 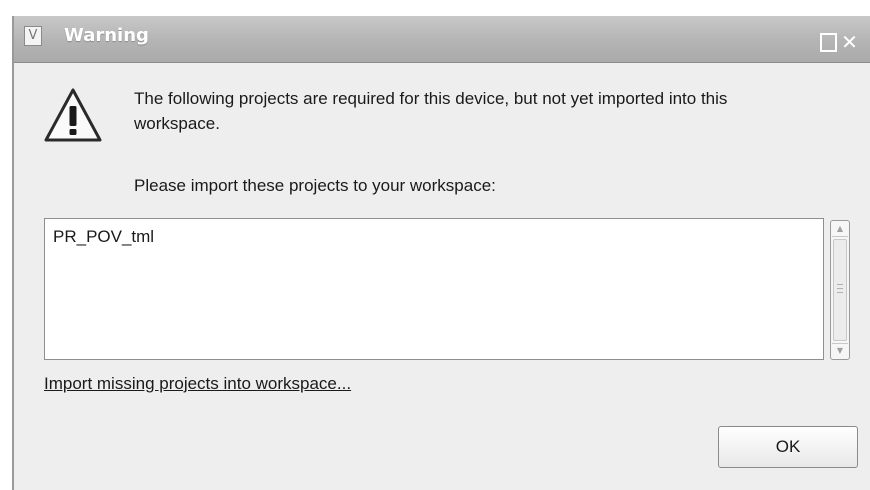 What do you see at coordinates (106, 35) in the screenshot?
I see `dialog-title: Warning` at bounding box center [106, 35].